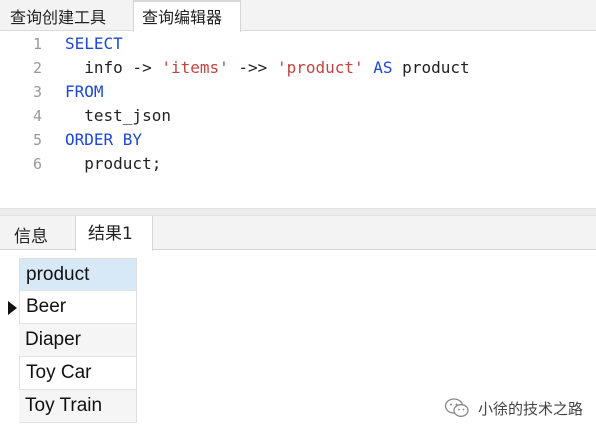  Describe the element at coordinates (37, 140) in the screenshot. I see `line-number: 5` at that location.